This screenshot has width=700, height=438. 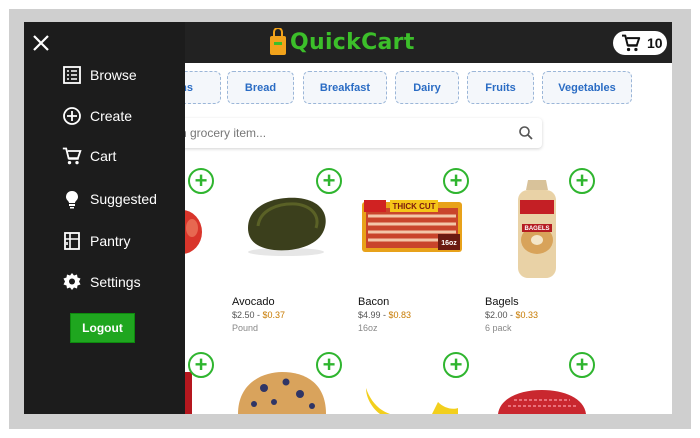 What do you see at coordinates (410, 399) in the screenshot?
I see `product-image-banana` at bounding box center [410, 399].